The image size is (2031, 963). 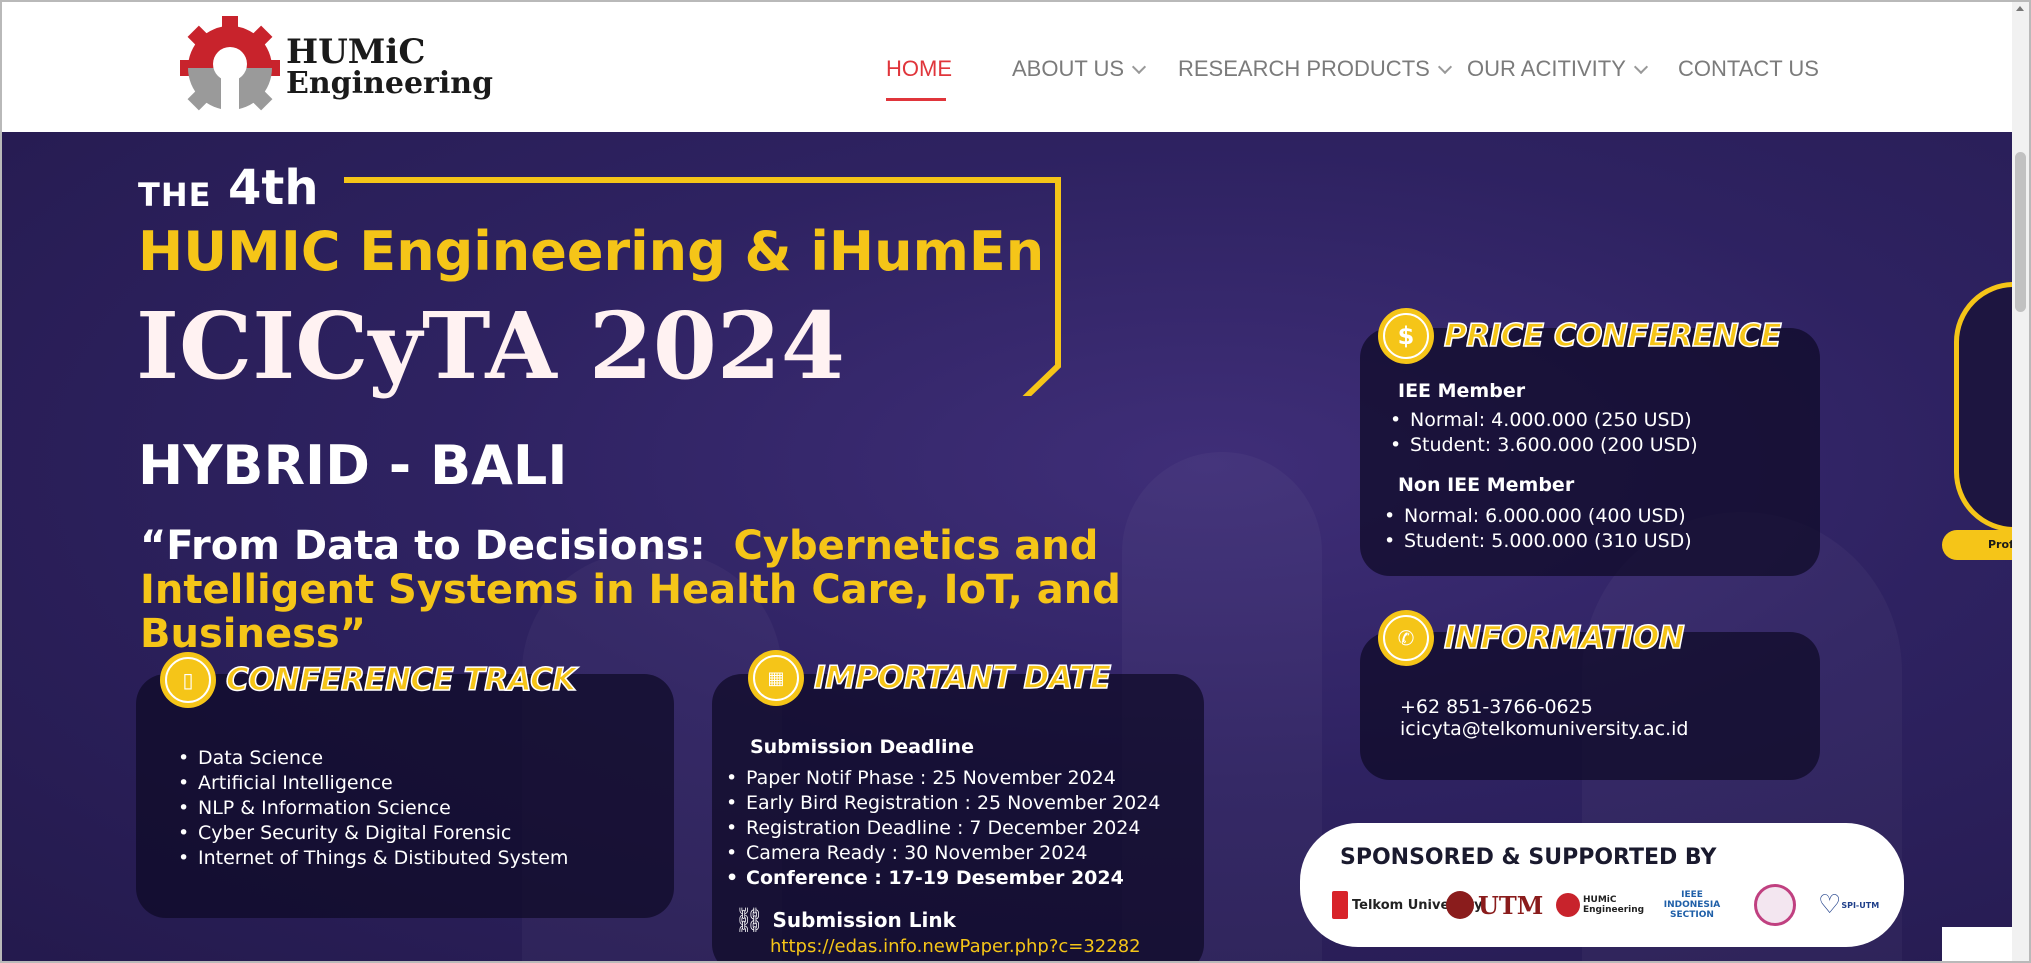 I want to click on seal-logo, so click(x=1775, y=905).